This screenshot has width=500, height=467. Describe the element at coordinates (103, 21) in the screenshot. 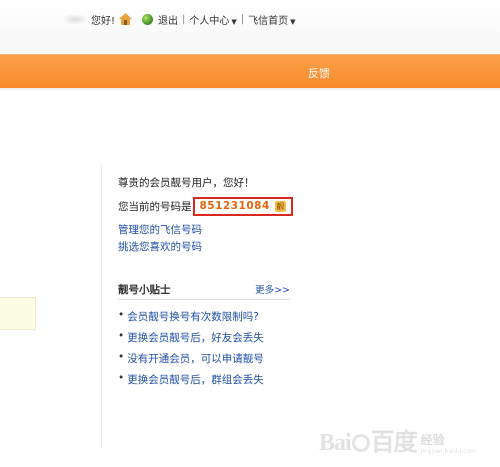

I see `greeting-text: 您好!` at that location.